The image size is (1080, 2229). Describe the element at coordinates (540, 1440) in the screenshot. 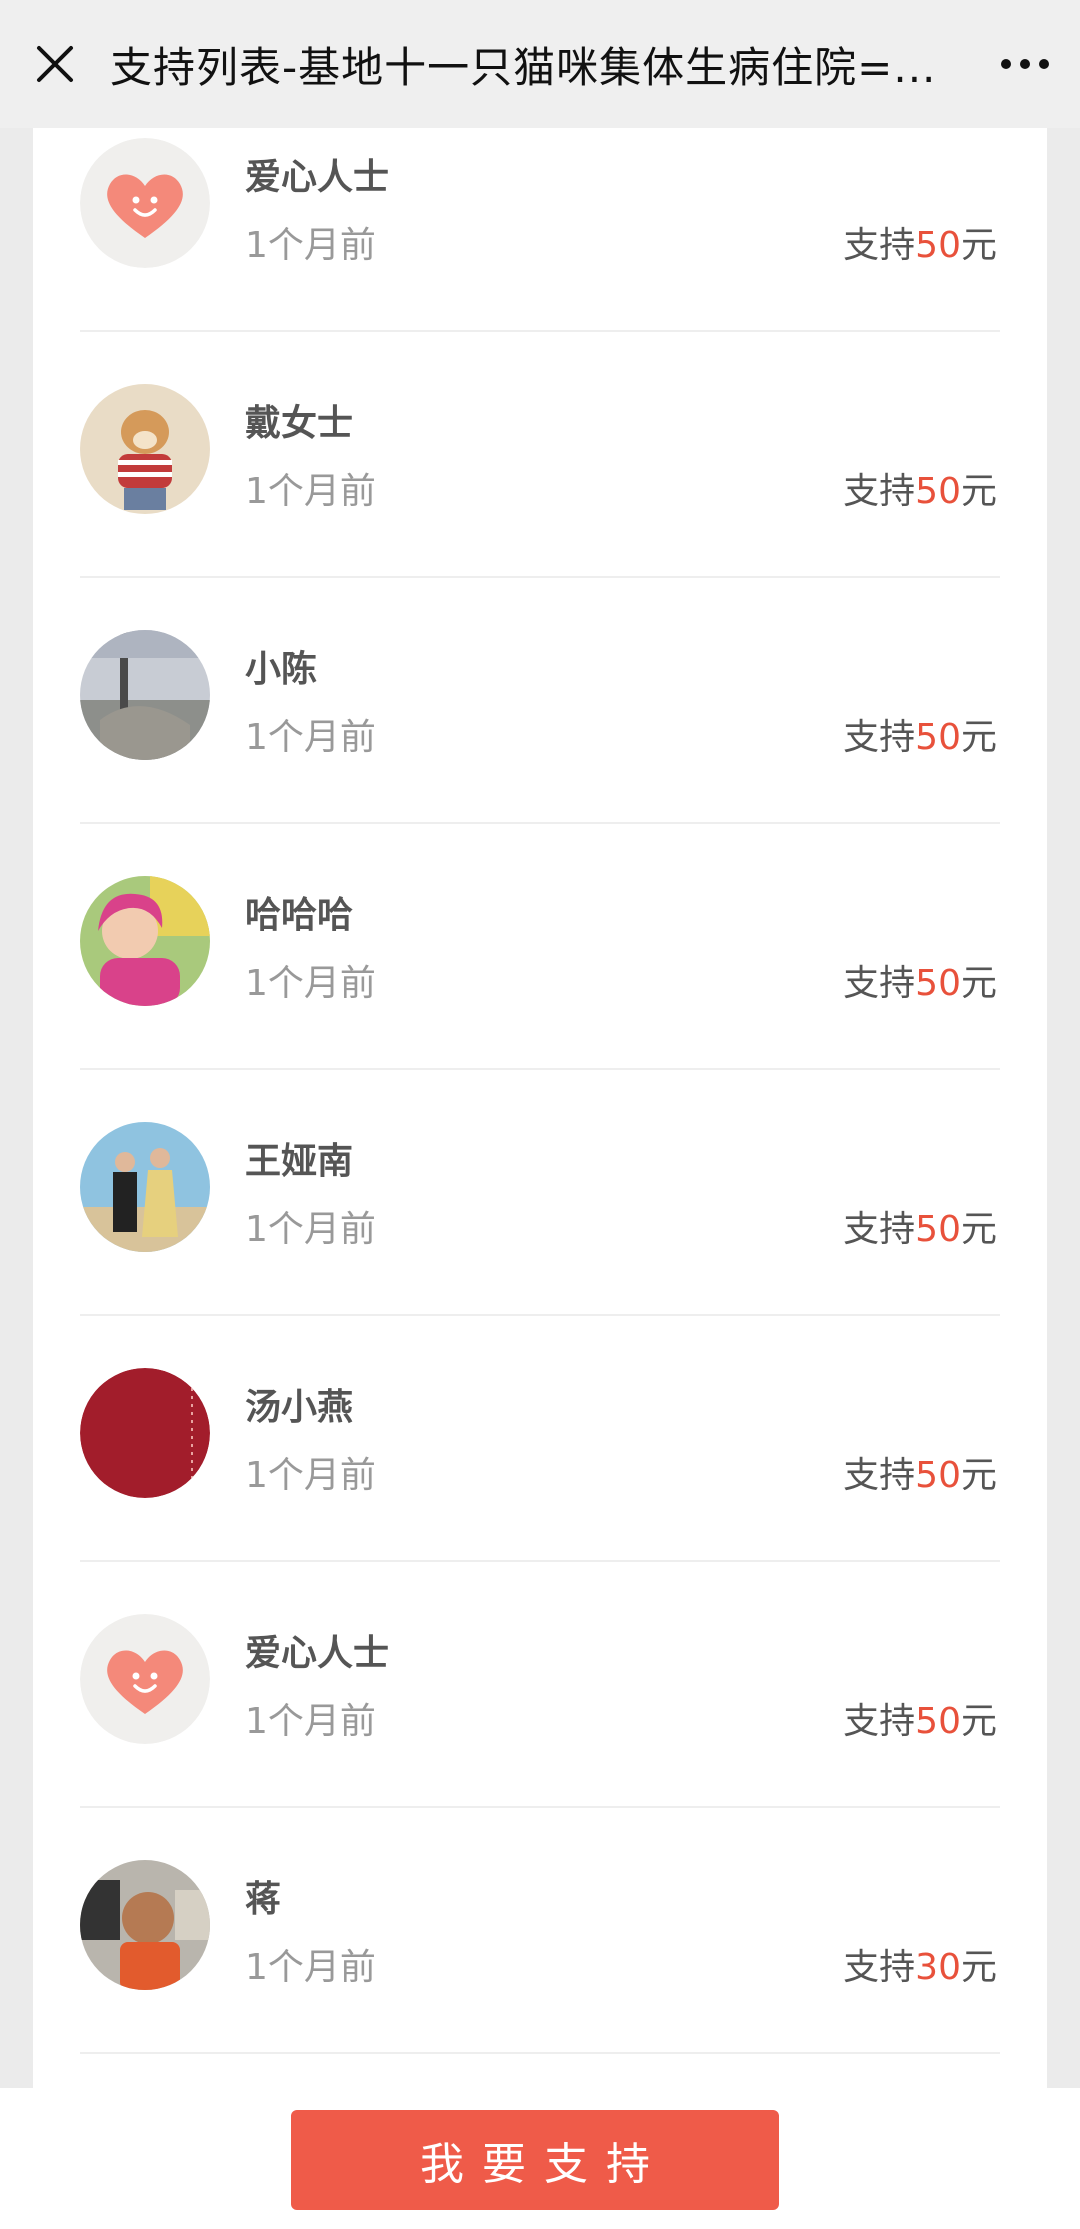

I see `supporter-row: 汤小燕 1个月前 支持50元` at that location.